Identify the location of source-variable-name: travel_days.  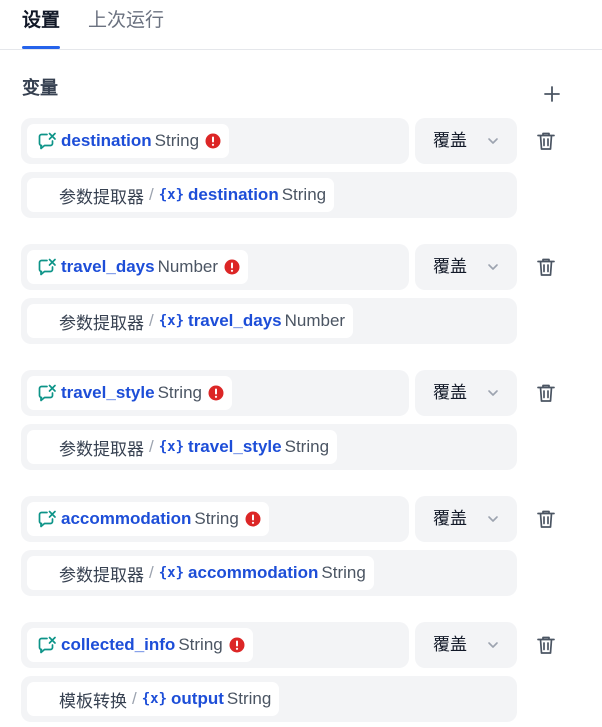
(235, 320).